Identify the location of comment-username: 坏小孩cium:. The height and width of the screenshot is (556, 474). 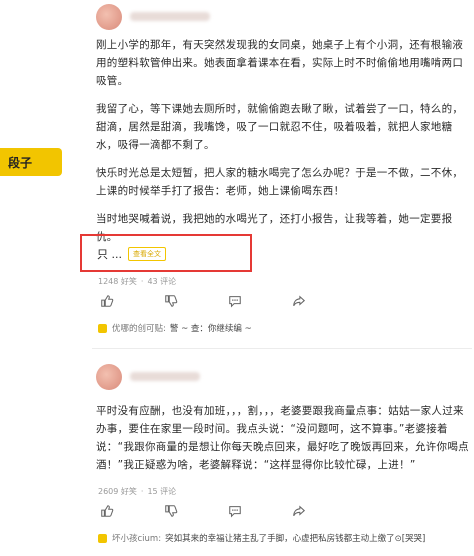
(136, 538).